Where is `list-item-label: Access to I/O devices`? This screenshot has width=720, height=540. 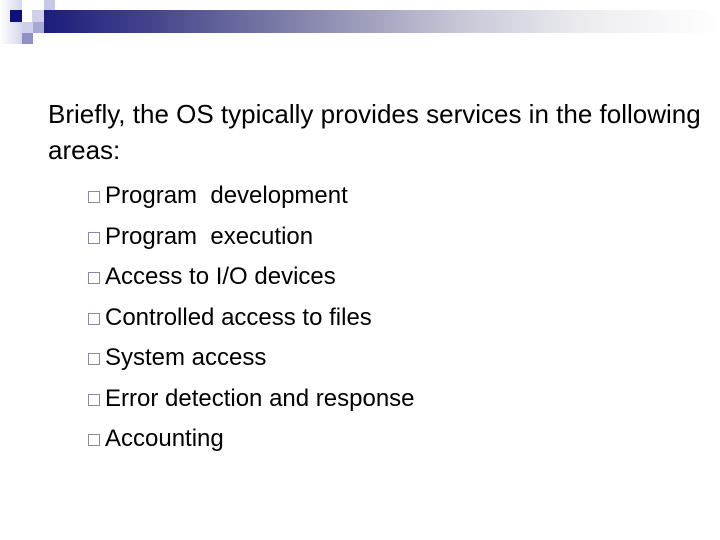
list-item-label: Access to I/O devices is located at coordinates (220, 276).